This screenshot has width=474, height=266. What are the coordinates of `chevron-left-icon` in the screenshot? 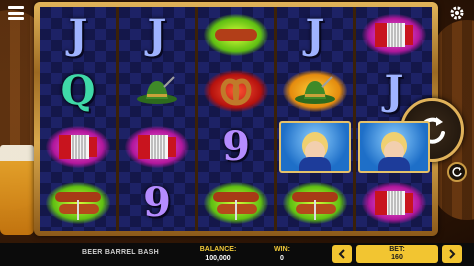 It's located at (341, 254).